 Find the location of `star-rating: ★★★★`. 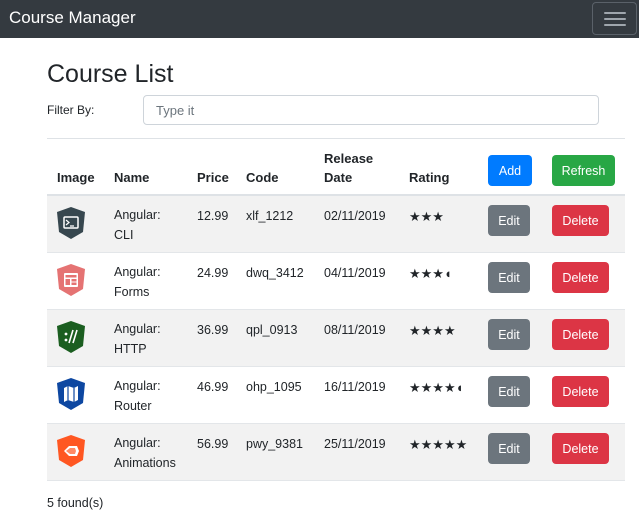

star-rating: ★★★★ is located at coordinates (432, 330).